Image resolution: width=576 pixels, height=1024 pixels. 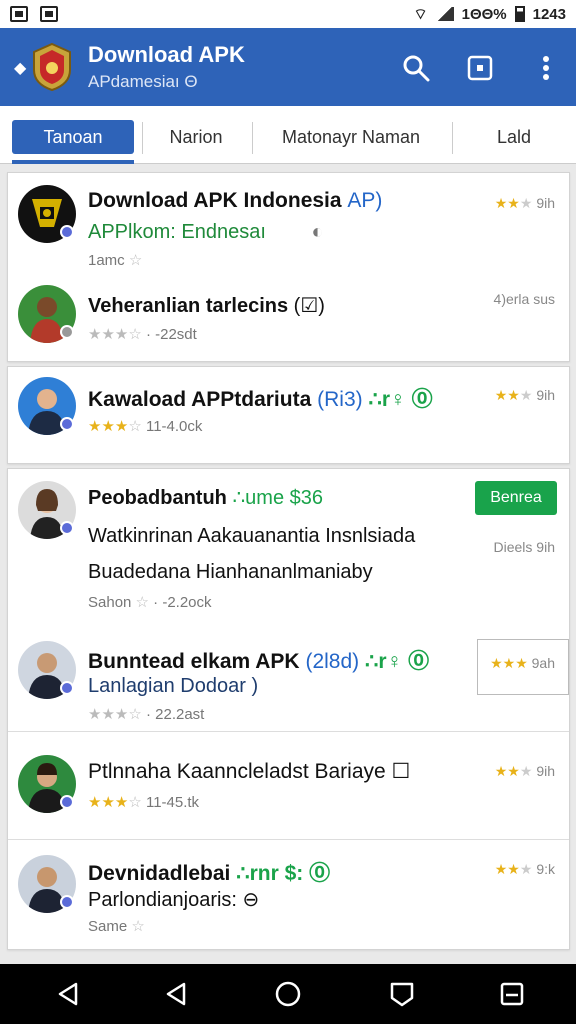 I want to click on recents-button, so click(x=512, y=994).